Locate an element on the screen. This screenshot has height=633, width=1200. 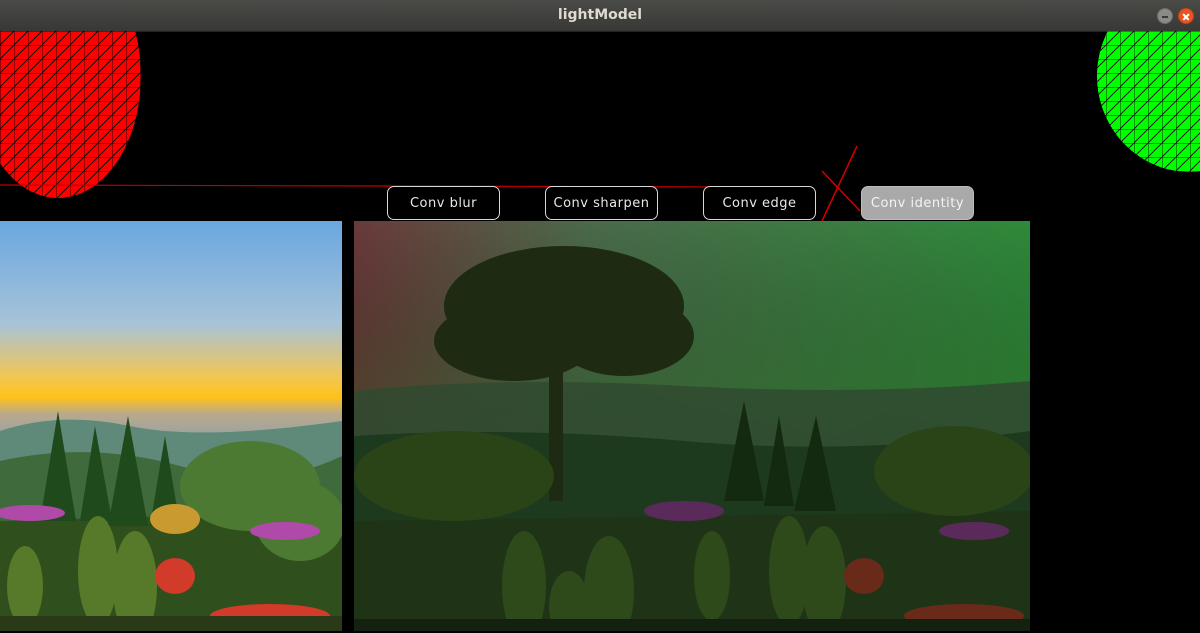
window-titlebar: lightModel is located at coordinates (600, 16).